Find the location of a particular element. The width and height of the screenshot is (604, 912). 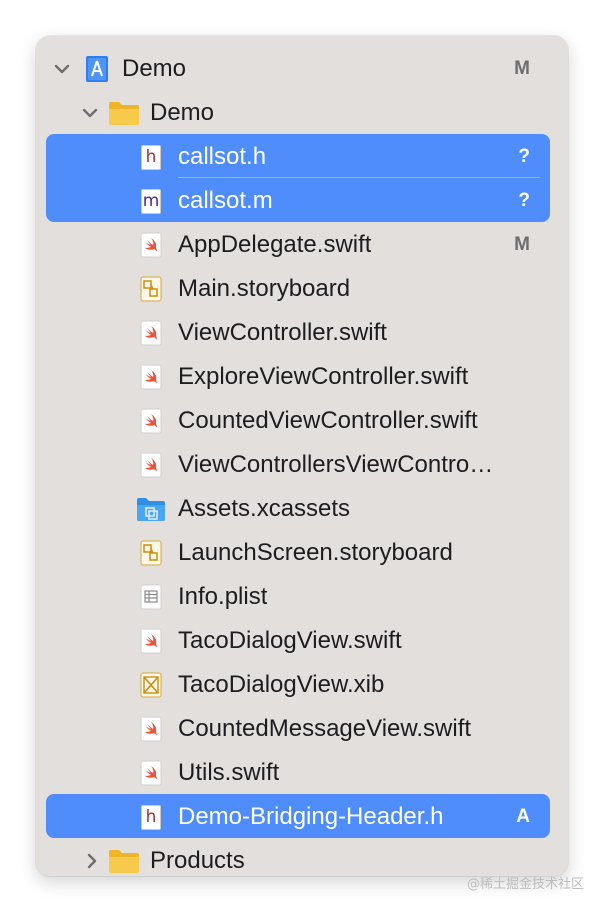

file-name: AppDelegate.swift is located at coordinates (275, 244).